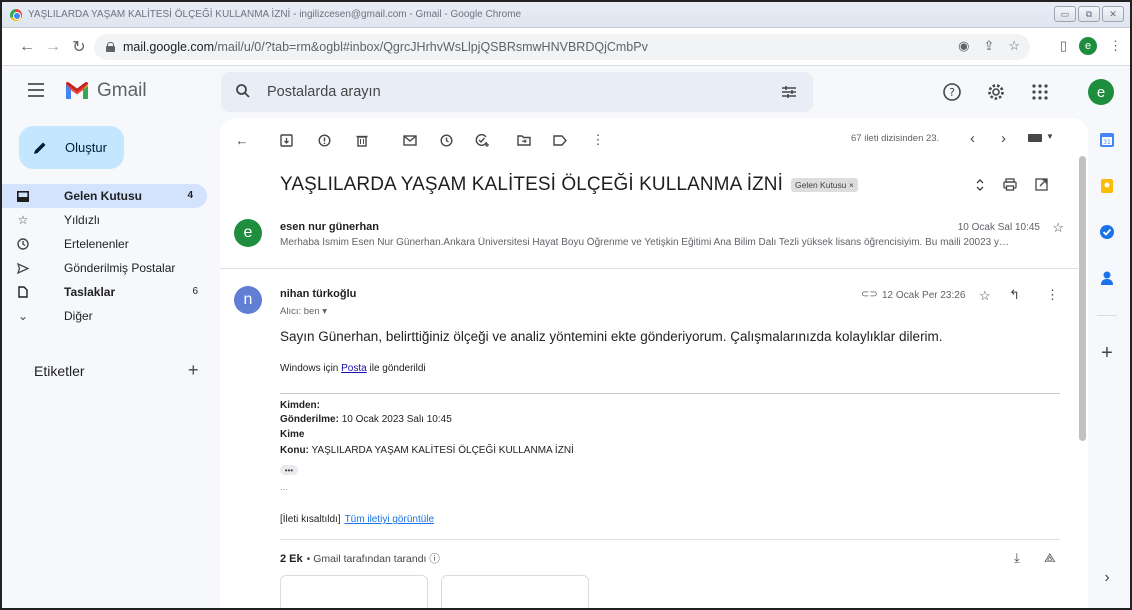 The height and width of the screenshot is (610, 1132). What do you see at coordinates (36, 90) in the screenshot?
I see `main-menu-icon` at bounding box center [36, 90].